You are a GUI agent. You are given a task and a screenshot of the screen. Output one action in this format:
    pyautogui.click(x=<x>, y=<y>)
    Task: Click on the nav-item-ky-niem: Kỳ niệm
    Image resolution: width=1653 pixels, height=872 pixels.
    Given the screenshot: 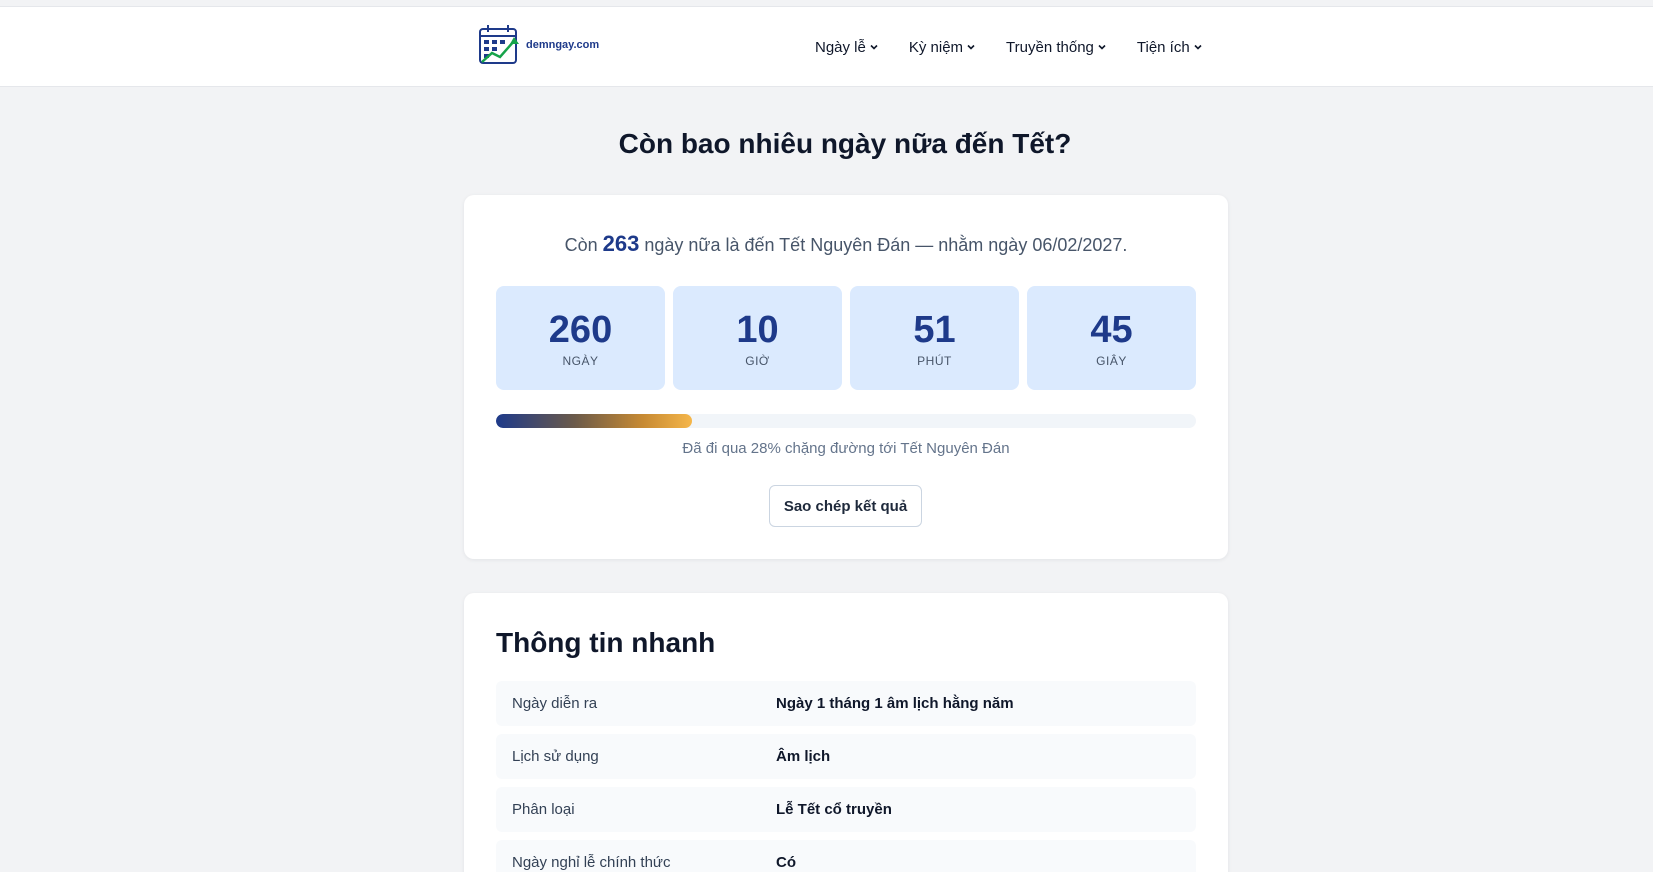 What is the action you would take?
    pyautogui.click(x=942, y=47)
    